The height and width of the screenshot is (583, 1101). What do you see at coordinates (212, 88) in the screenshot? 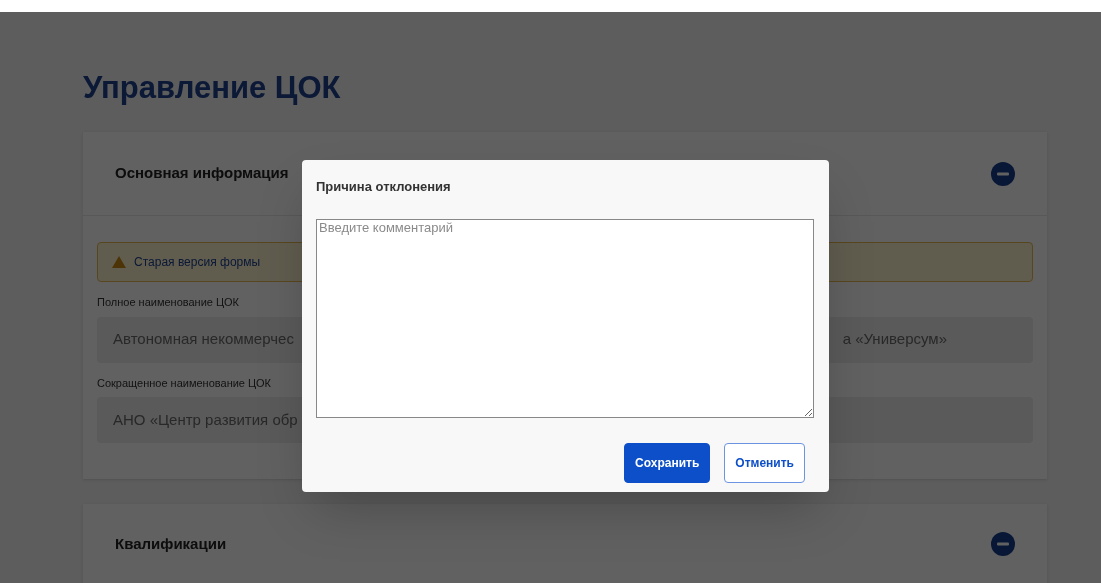
I see `page-title: Управление ЦОК` at bounding box center [212, 88].